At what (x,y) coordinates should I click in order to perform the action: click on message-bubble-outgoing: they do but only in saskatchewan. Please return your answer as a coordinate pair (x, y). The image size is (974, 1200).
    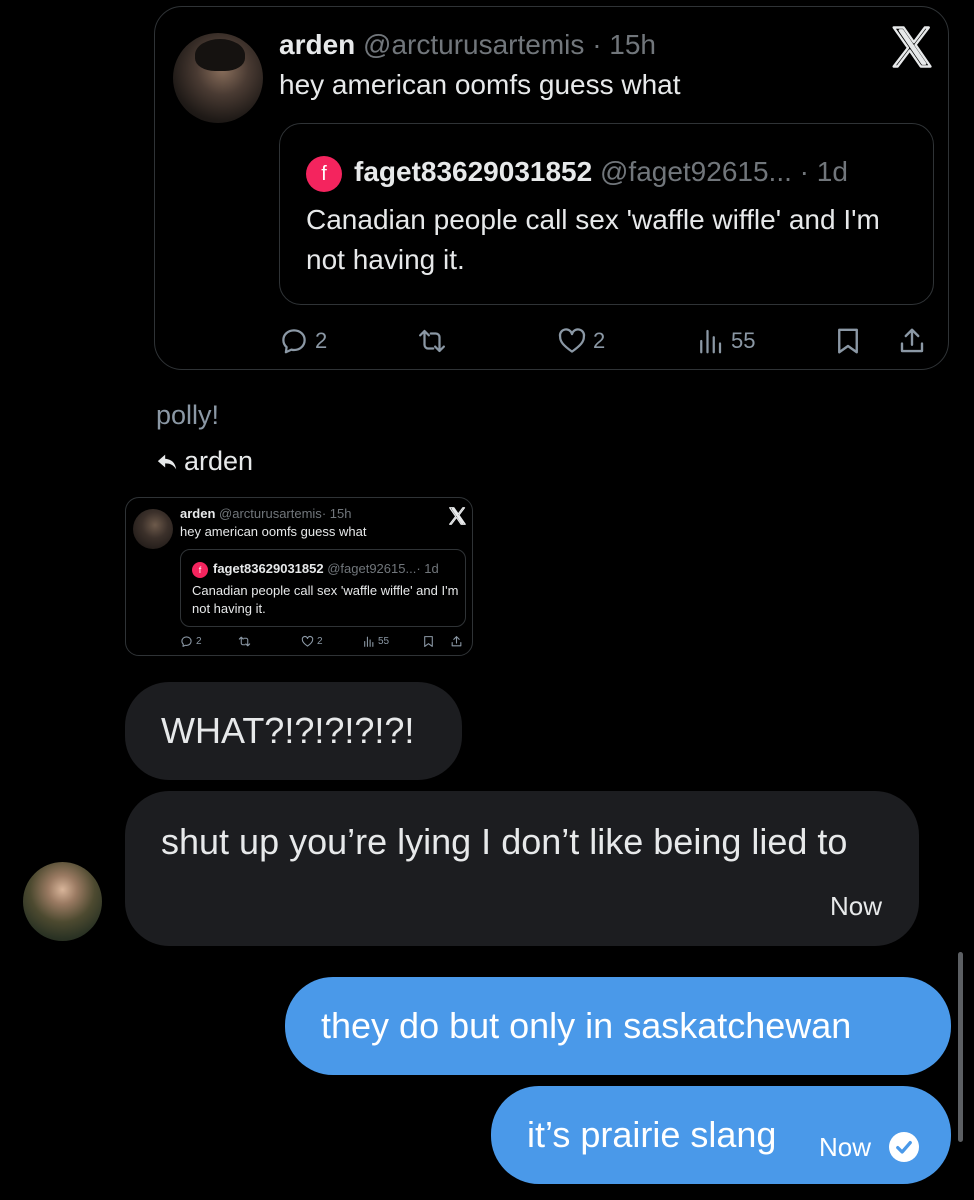
    Looking at the image, I should click on (618, 1026).